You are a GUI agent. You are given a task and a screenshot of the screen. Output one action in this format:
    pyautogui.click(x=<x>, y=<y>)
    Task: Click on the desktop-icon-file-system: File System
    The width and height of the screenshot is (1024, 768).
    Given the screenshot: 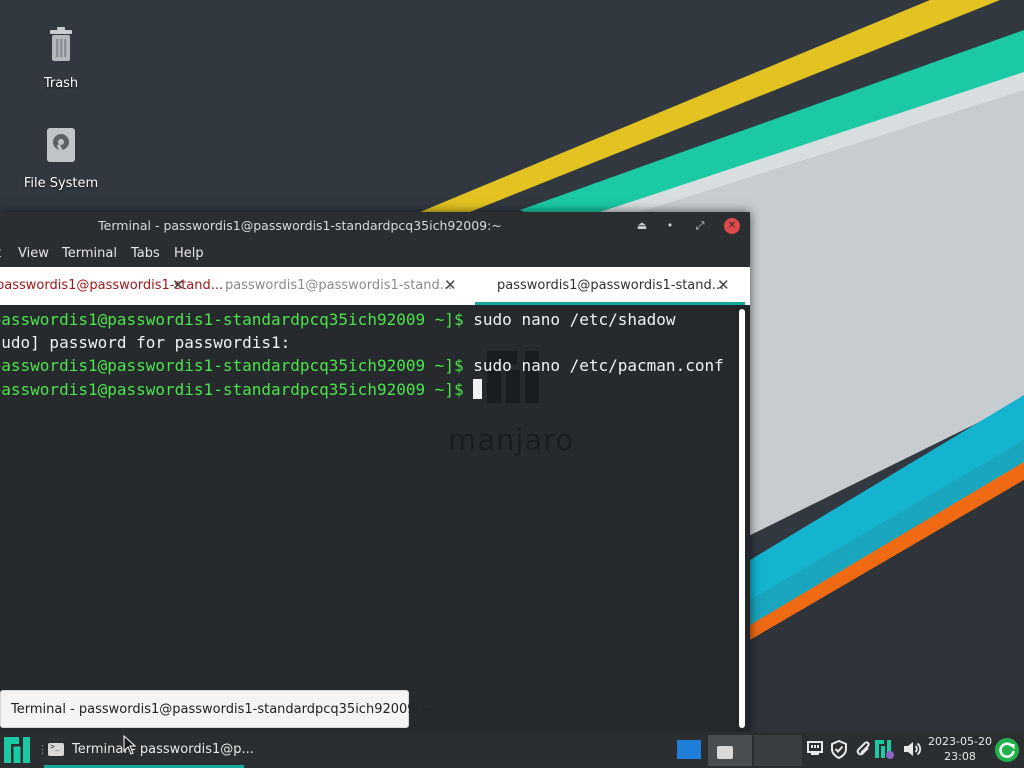 What is the action you would take?
    pyautogui.click(x=61, y=156)
    